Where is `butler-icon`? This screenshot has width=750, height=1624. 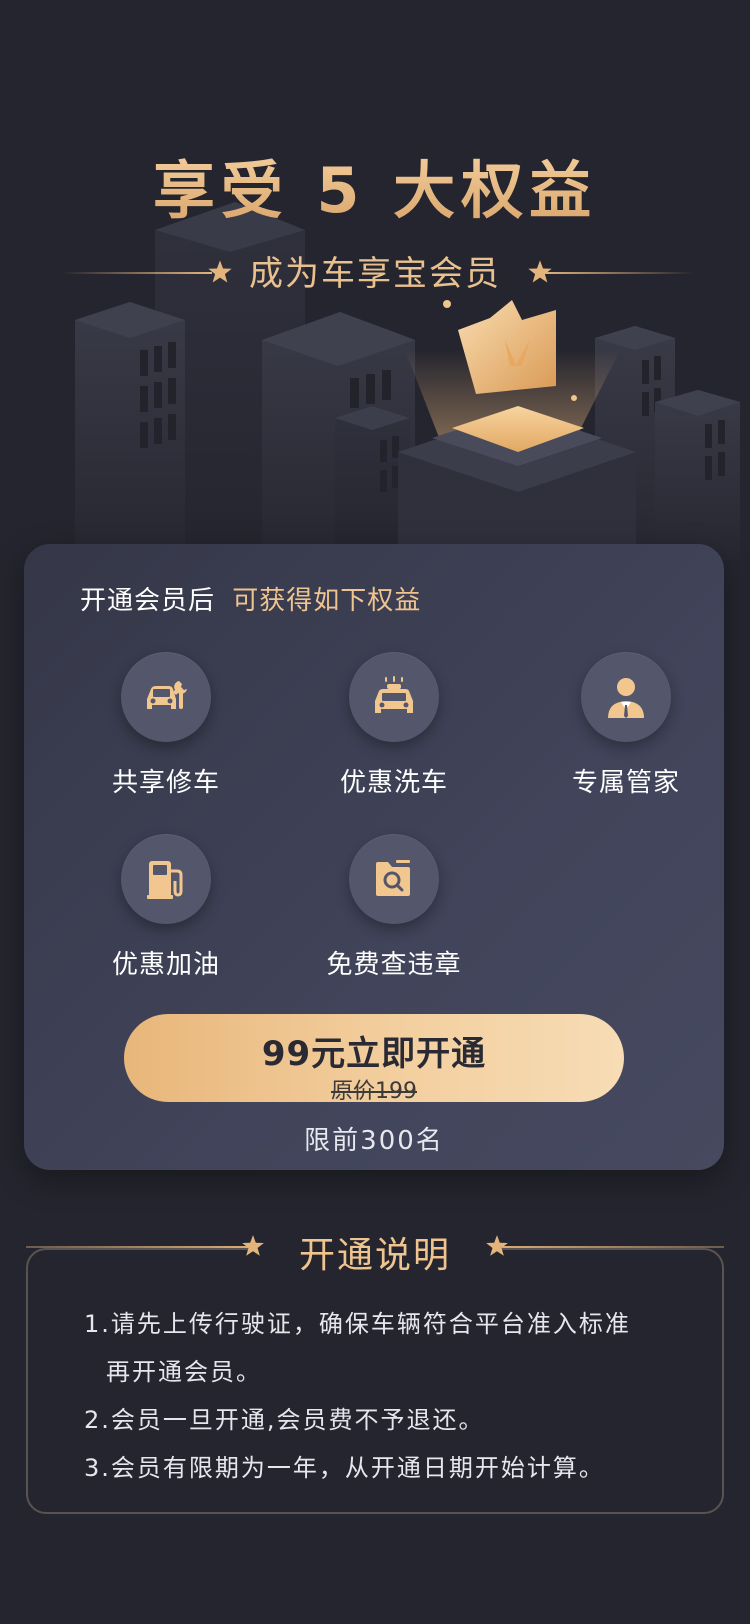 butler-icon is located at coordinates (626, 698).